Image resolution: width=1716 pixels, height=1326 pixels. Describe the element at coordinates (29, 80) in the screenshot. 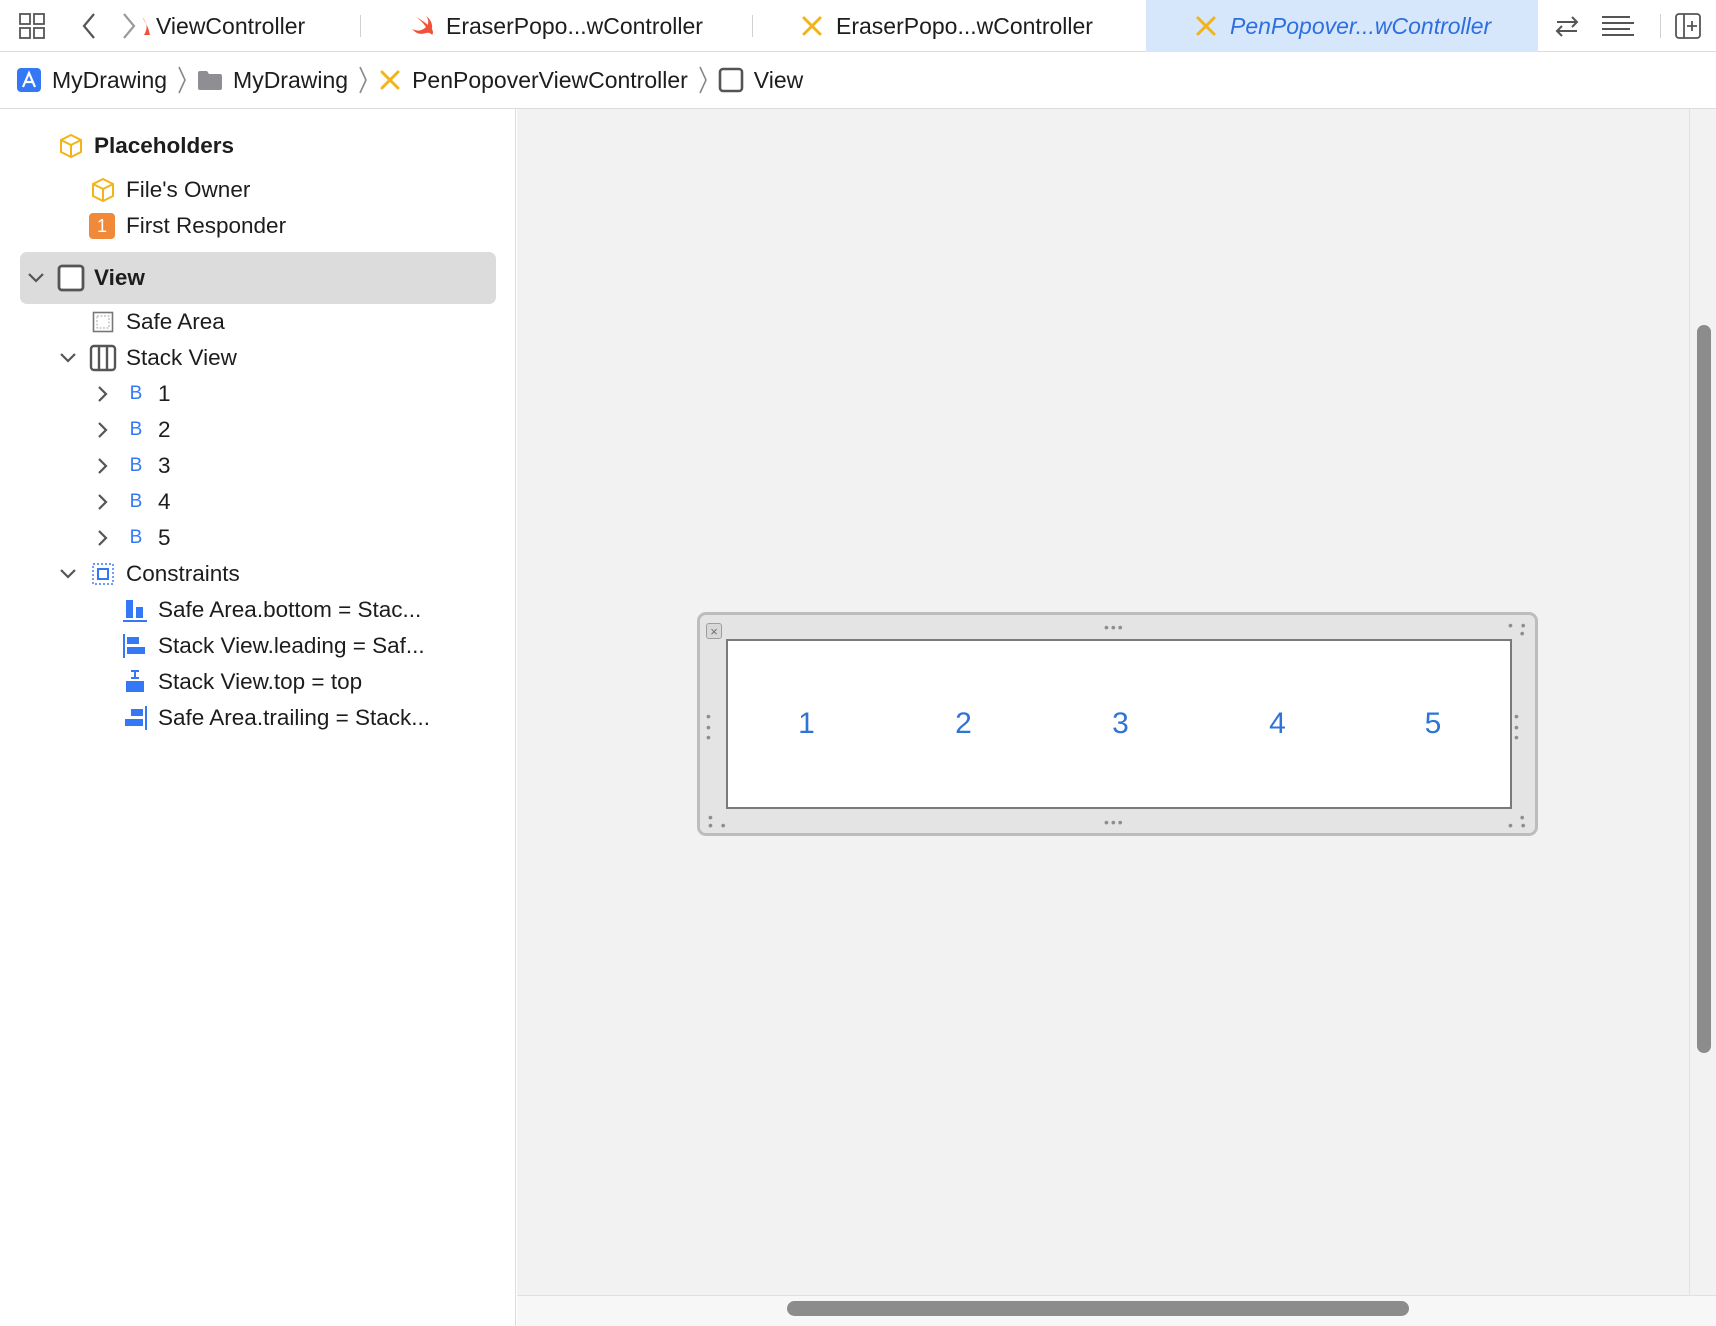

I see `xcode-project-icon` at that location.